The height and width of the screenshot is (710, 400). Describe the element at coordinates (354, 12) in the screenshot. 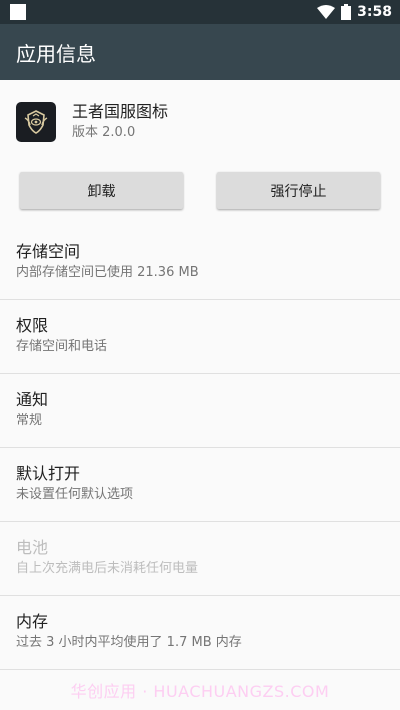

I see `status-right: 3:58` at that location.